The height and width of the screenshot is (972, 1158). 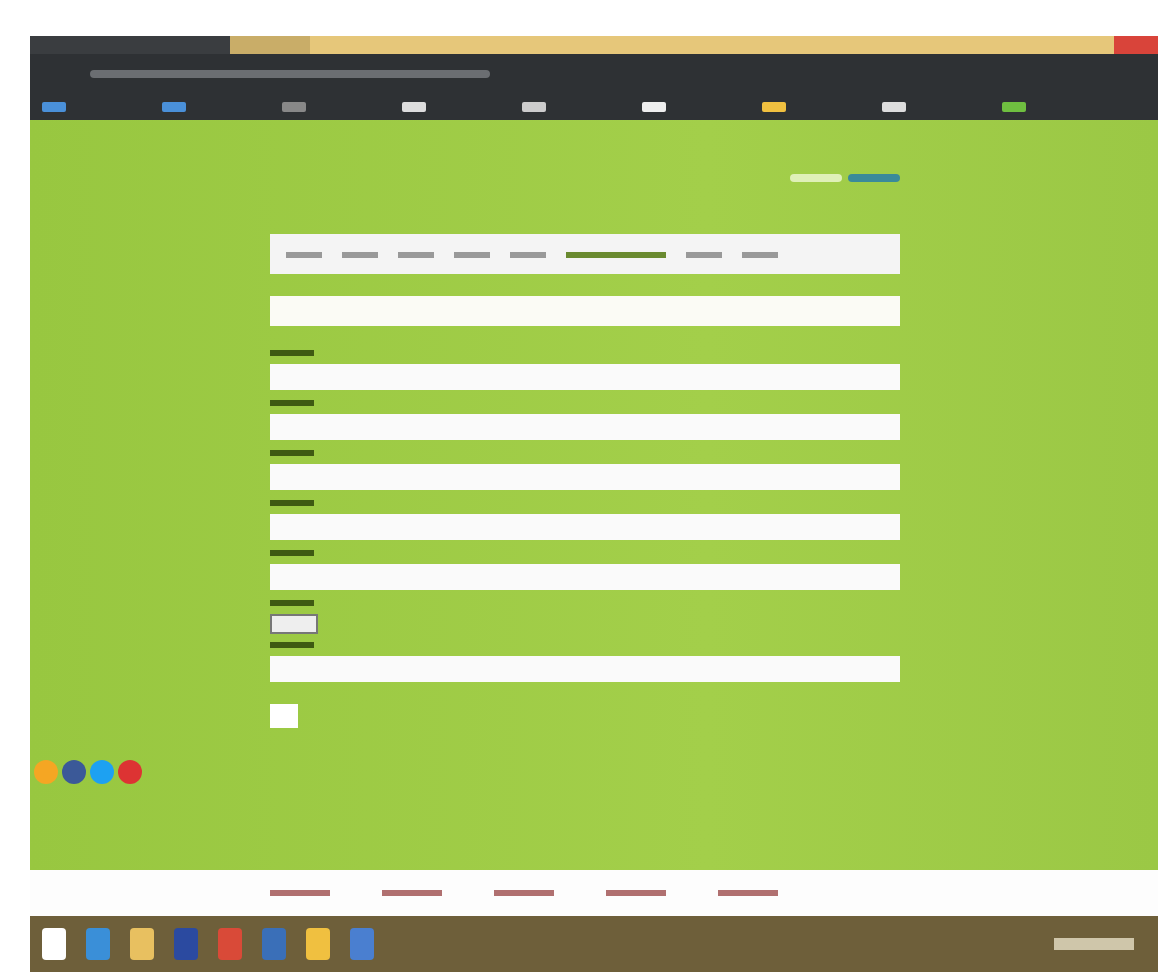 I want to click on address-bar, so click(x=290, y=73).